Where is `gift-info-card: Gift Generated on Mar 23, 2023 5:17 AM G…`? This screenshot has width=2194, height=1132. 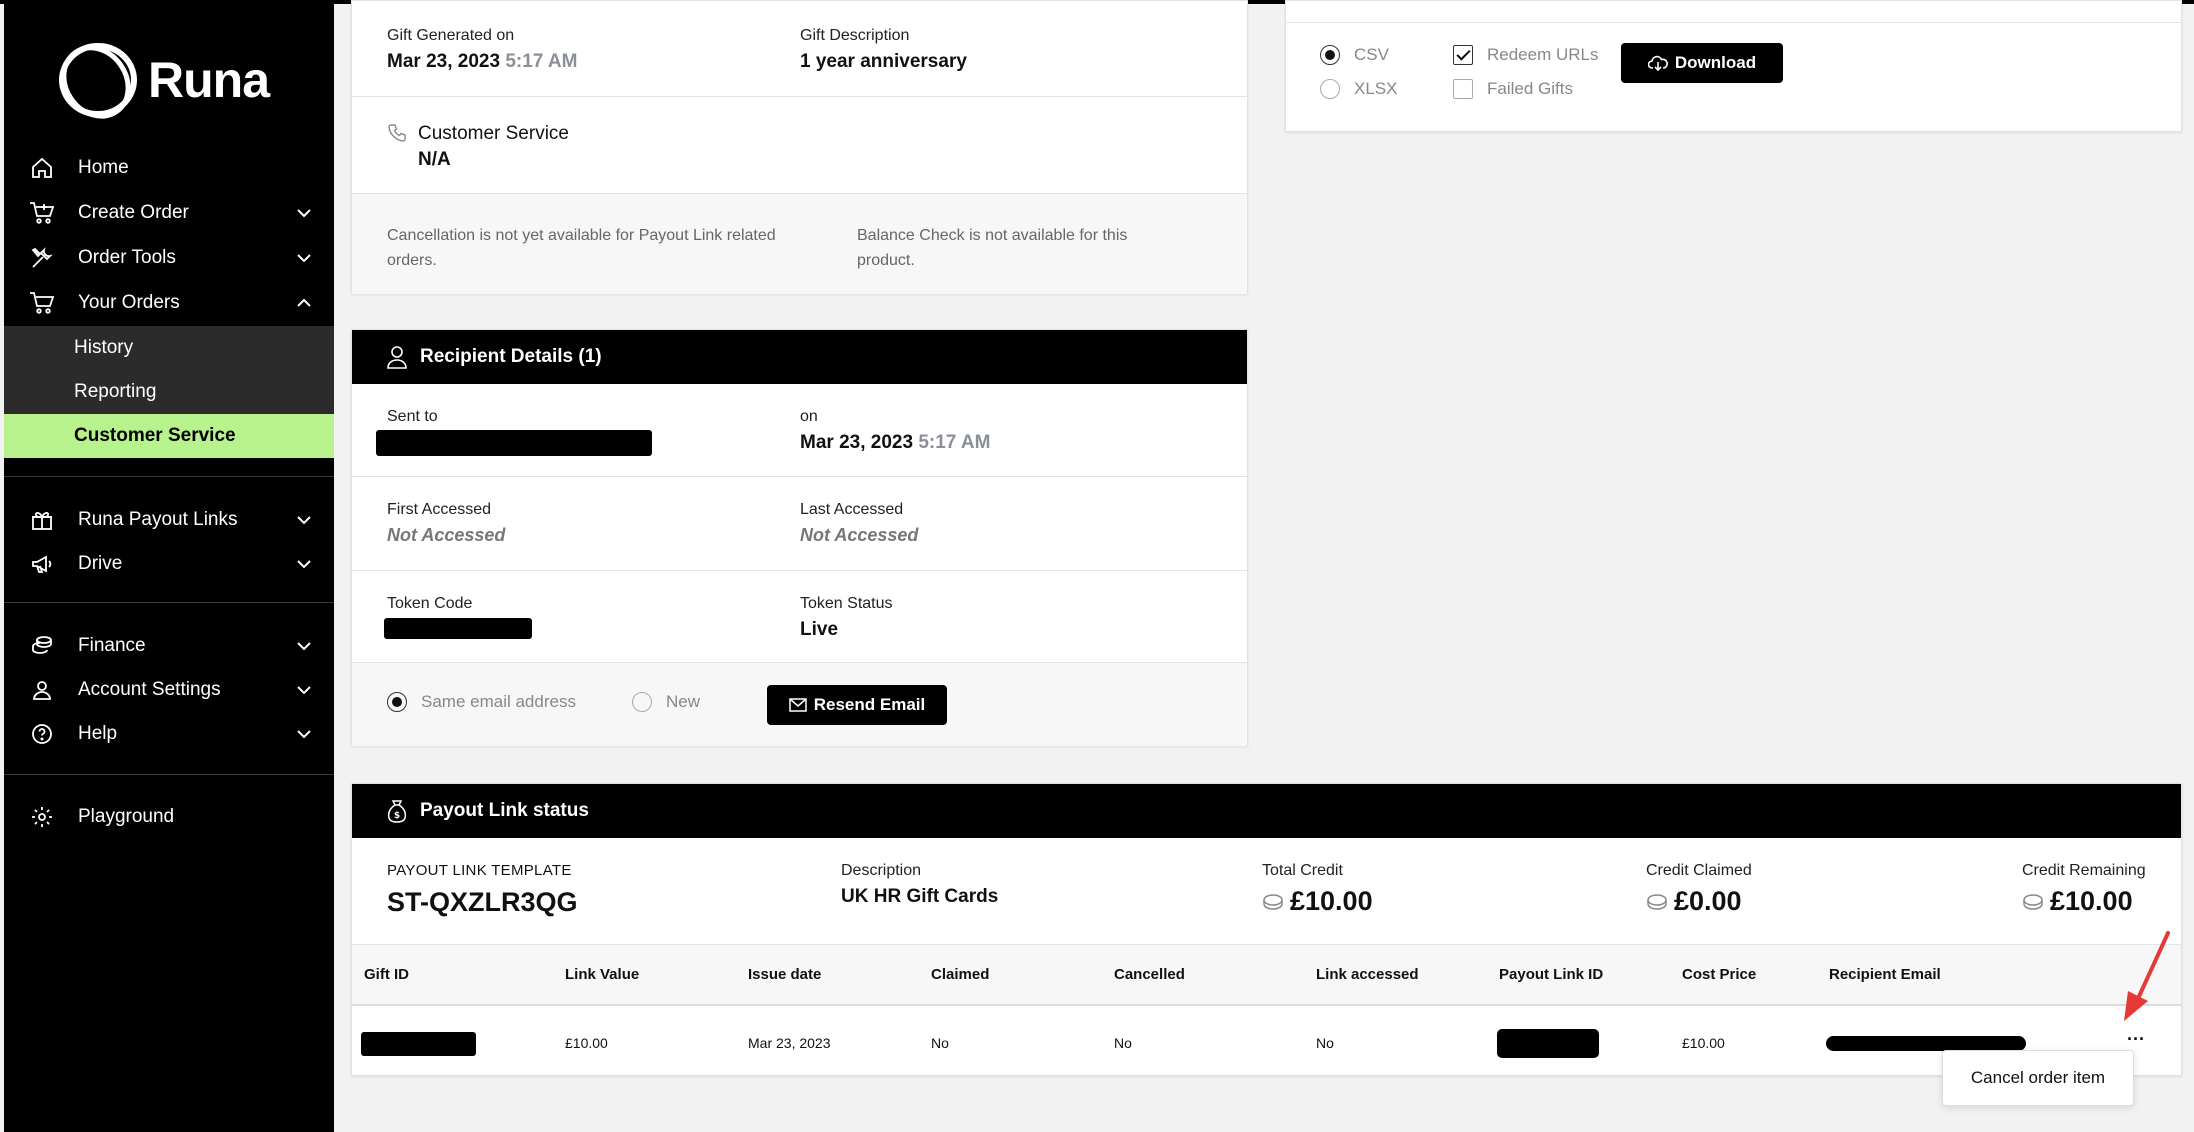 gift-info-card: Gift Generated on Mar 23, 2023 5:17 AM G… is located at coordinates (799, 147).